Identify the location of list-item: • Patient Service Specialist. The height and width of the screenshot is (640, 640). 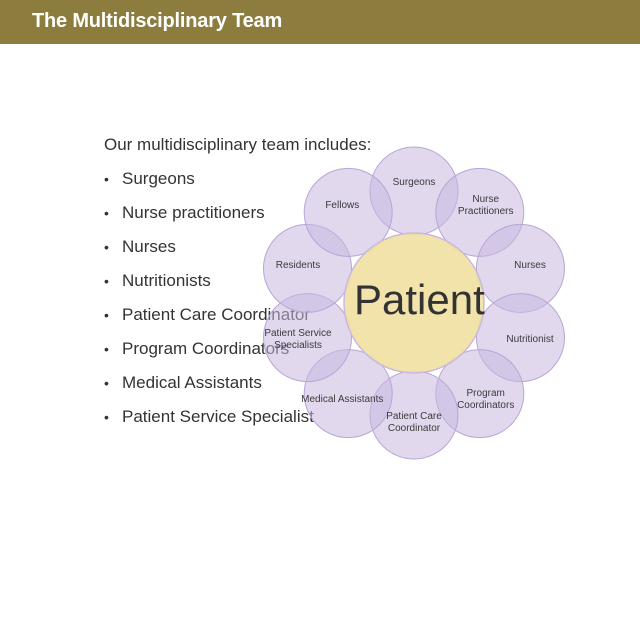
(209, 423).